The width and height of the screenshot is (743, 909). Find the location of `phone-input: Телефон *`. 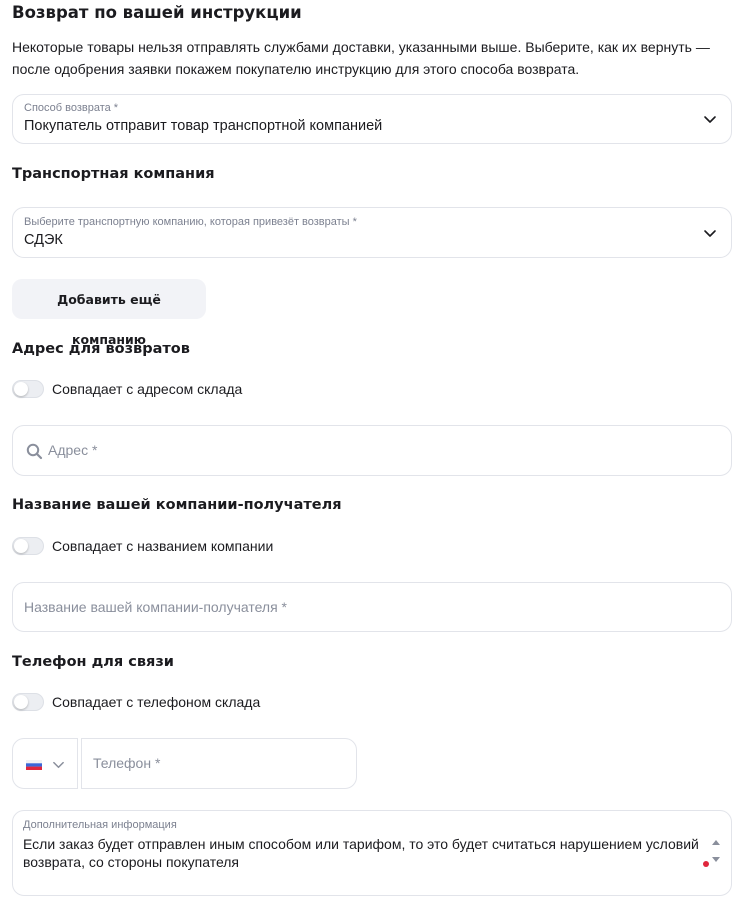

phone-input: Телефон * is located at coordinates (219, 763).